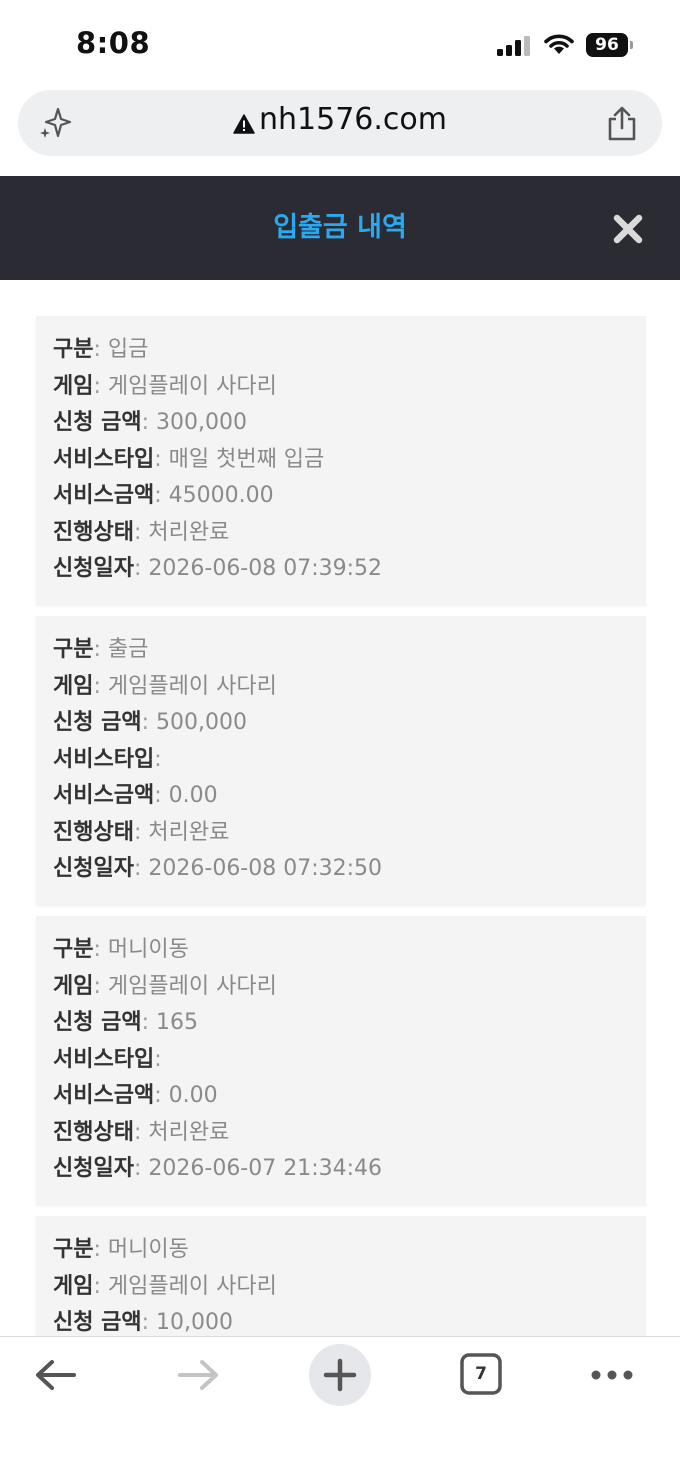 The image size is (680, 1473). Describe the element at coordinates (244, 124) in the screenshot. I see `not-secure-warning-icon` at that location.